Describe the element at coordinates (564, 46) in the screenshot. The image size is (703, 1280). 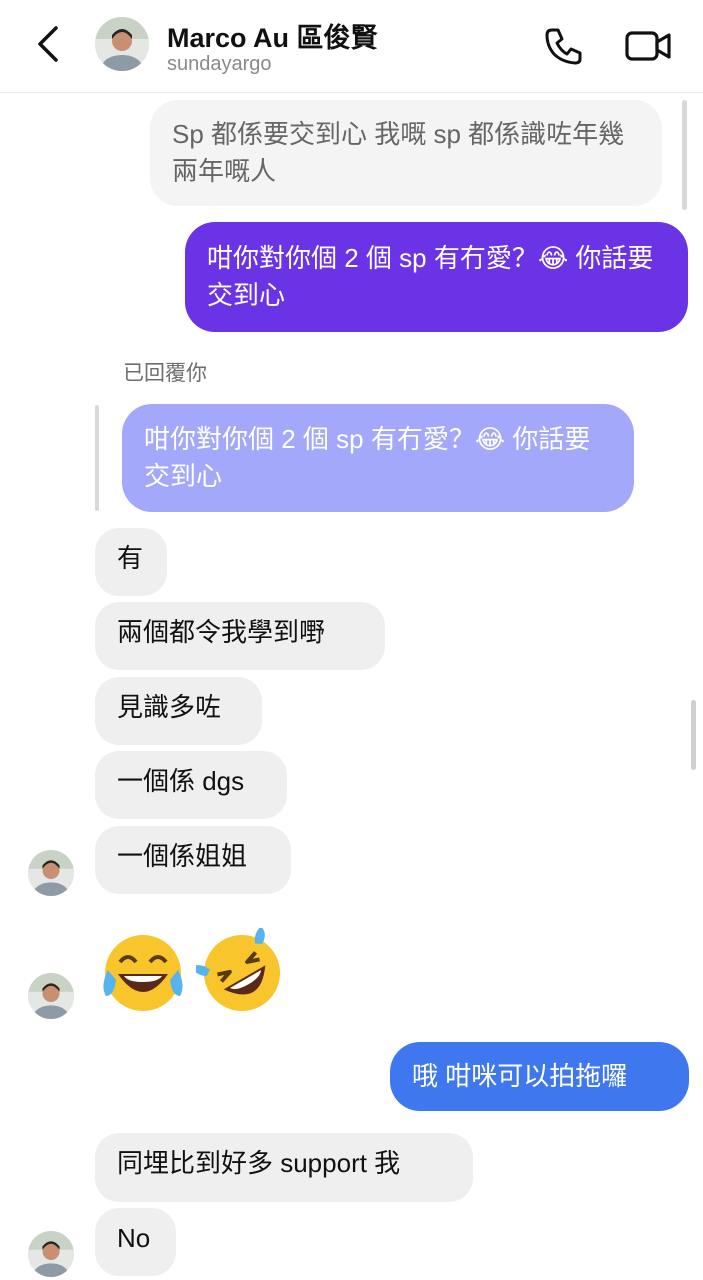
I see `phone-icon` at that location.